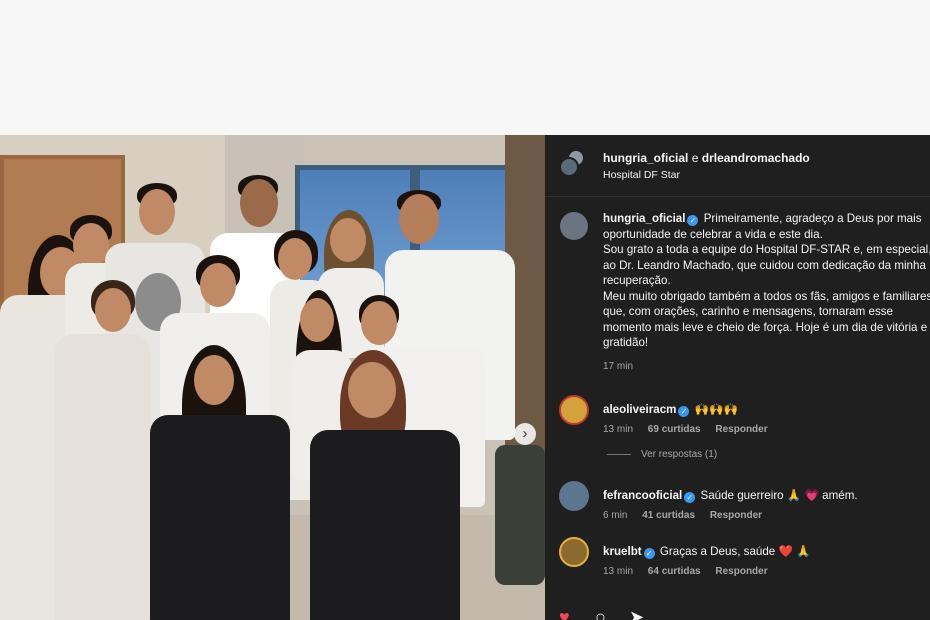 Image resolution: width=930 pixels, height=620 pixels. I want to click on comment-meta: 6 min 41 curtidas Responder, so click(688, 515).